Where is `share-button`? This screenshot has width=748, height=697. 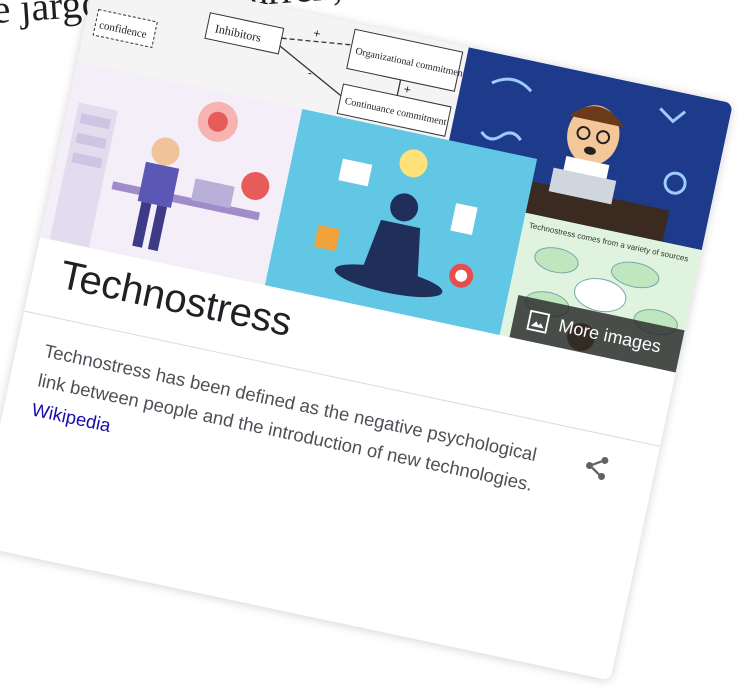 share-button is located at coordinates (596, 466).